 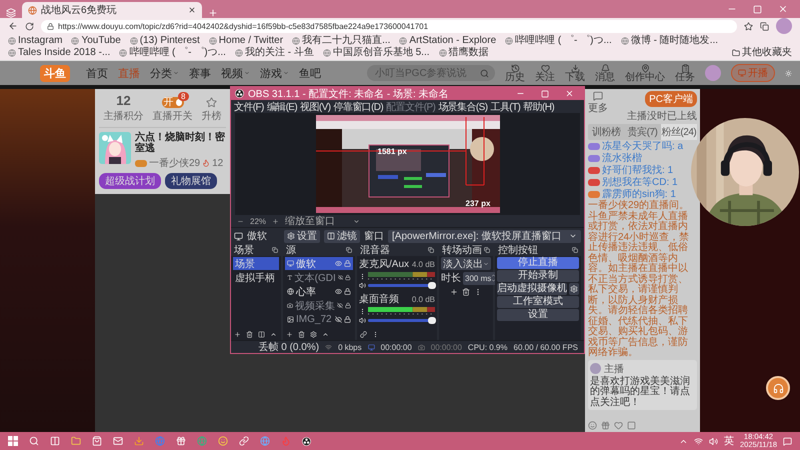 What do you see at coordinates (463, 107) in the screenshot?
I see `menu-item: 场景集合(S)` at bounding box center [463, 107].